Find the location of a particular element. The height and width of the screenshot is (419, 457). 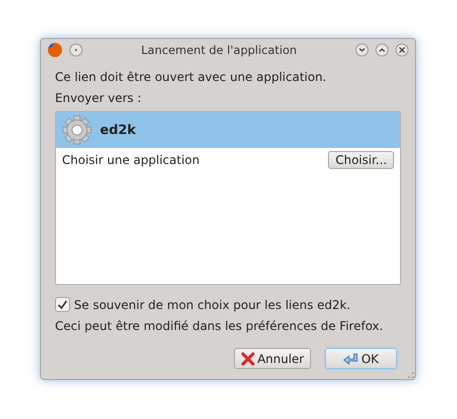

cancel-button: Annuler is located at coordinates (272, 358).